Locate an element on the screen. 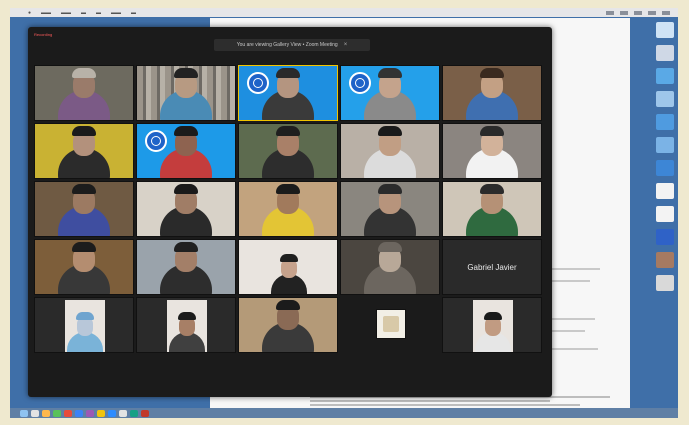 This screenshot has height=425, width=689. participant-name: Gabriel Javier is located at coordinates (492, 267).